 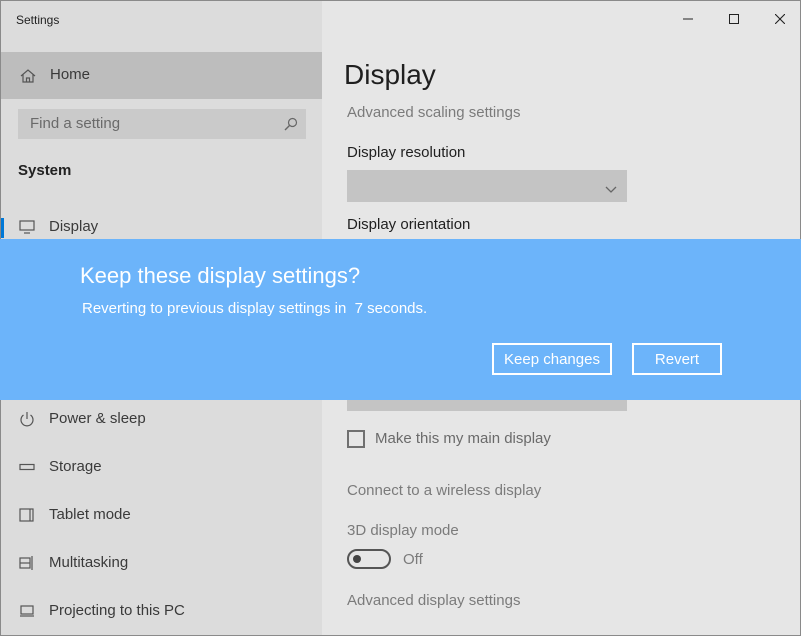 I want to click on minimize-icon, so click(x=688, y=19).